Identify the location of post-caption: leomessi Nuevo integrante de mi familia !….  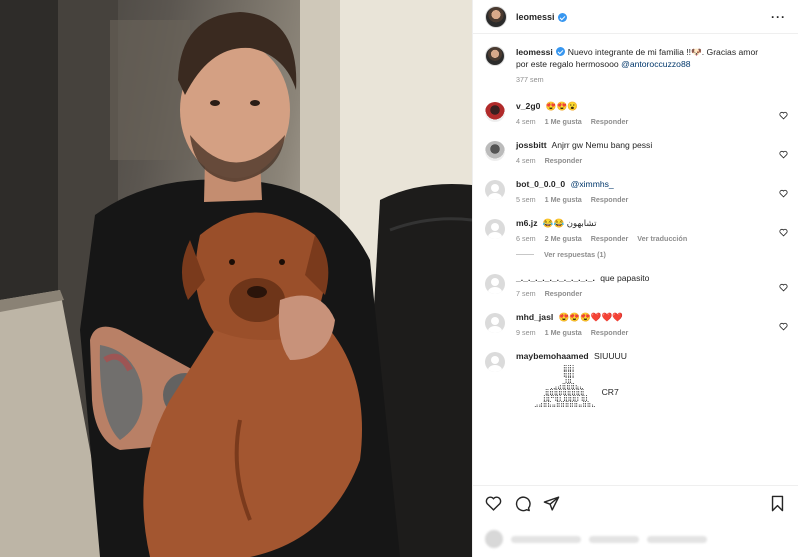
(636, 65).